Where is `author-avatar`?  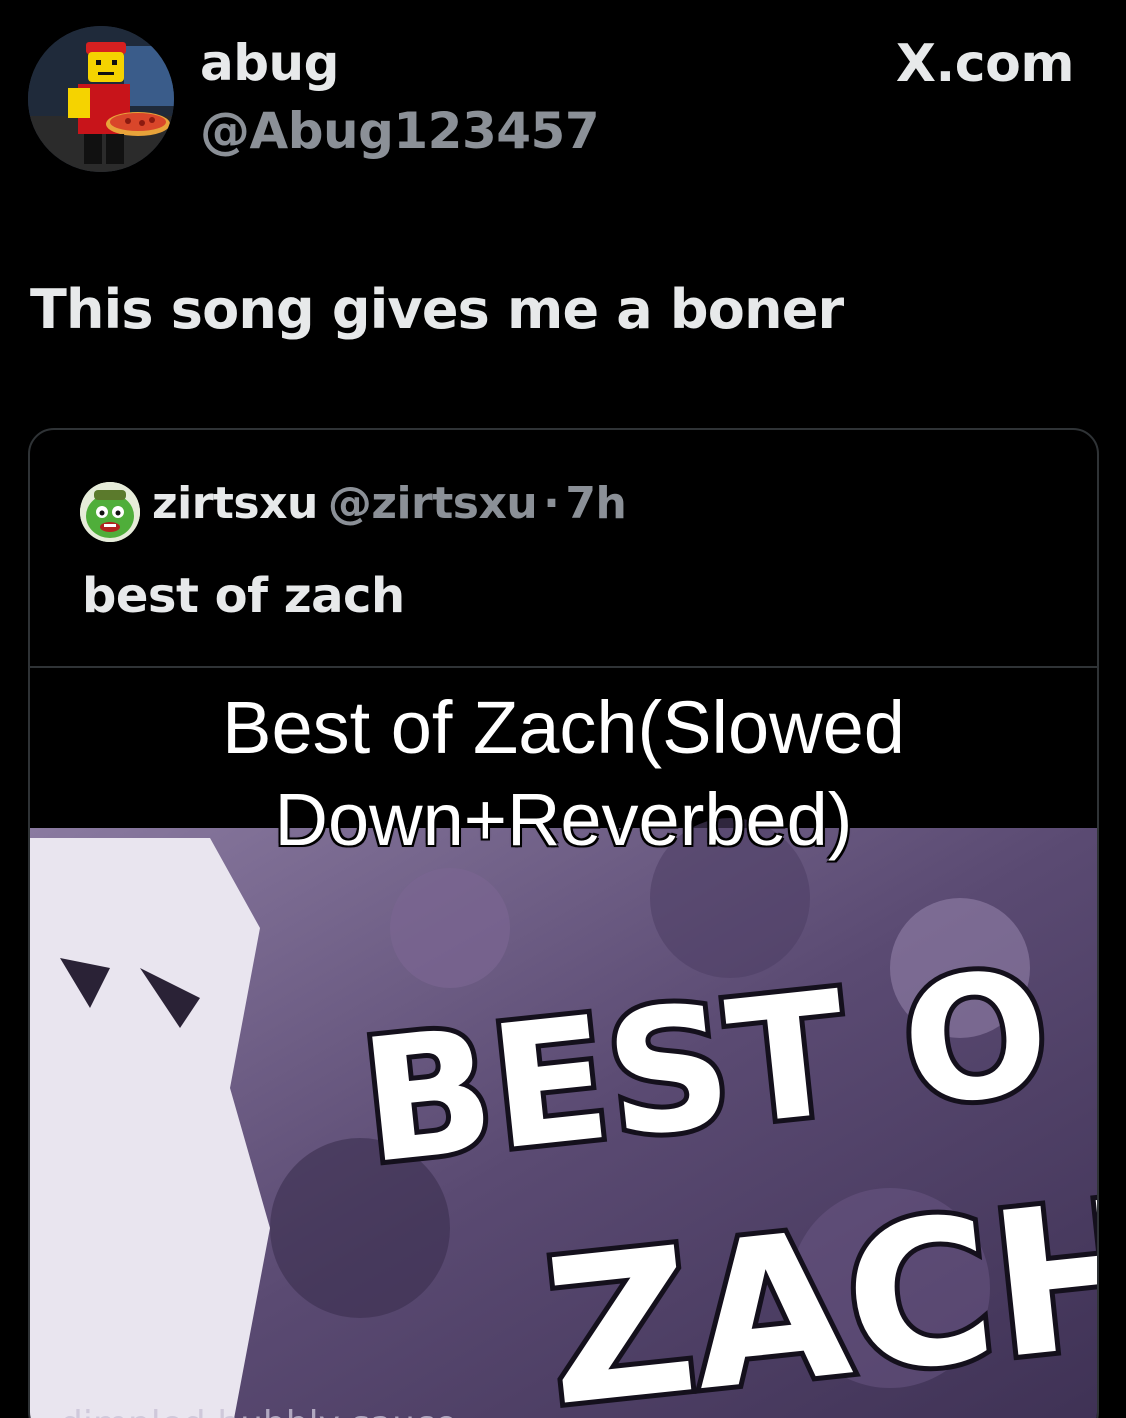
author-avatar is located at coordinates (101, 99).